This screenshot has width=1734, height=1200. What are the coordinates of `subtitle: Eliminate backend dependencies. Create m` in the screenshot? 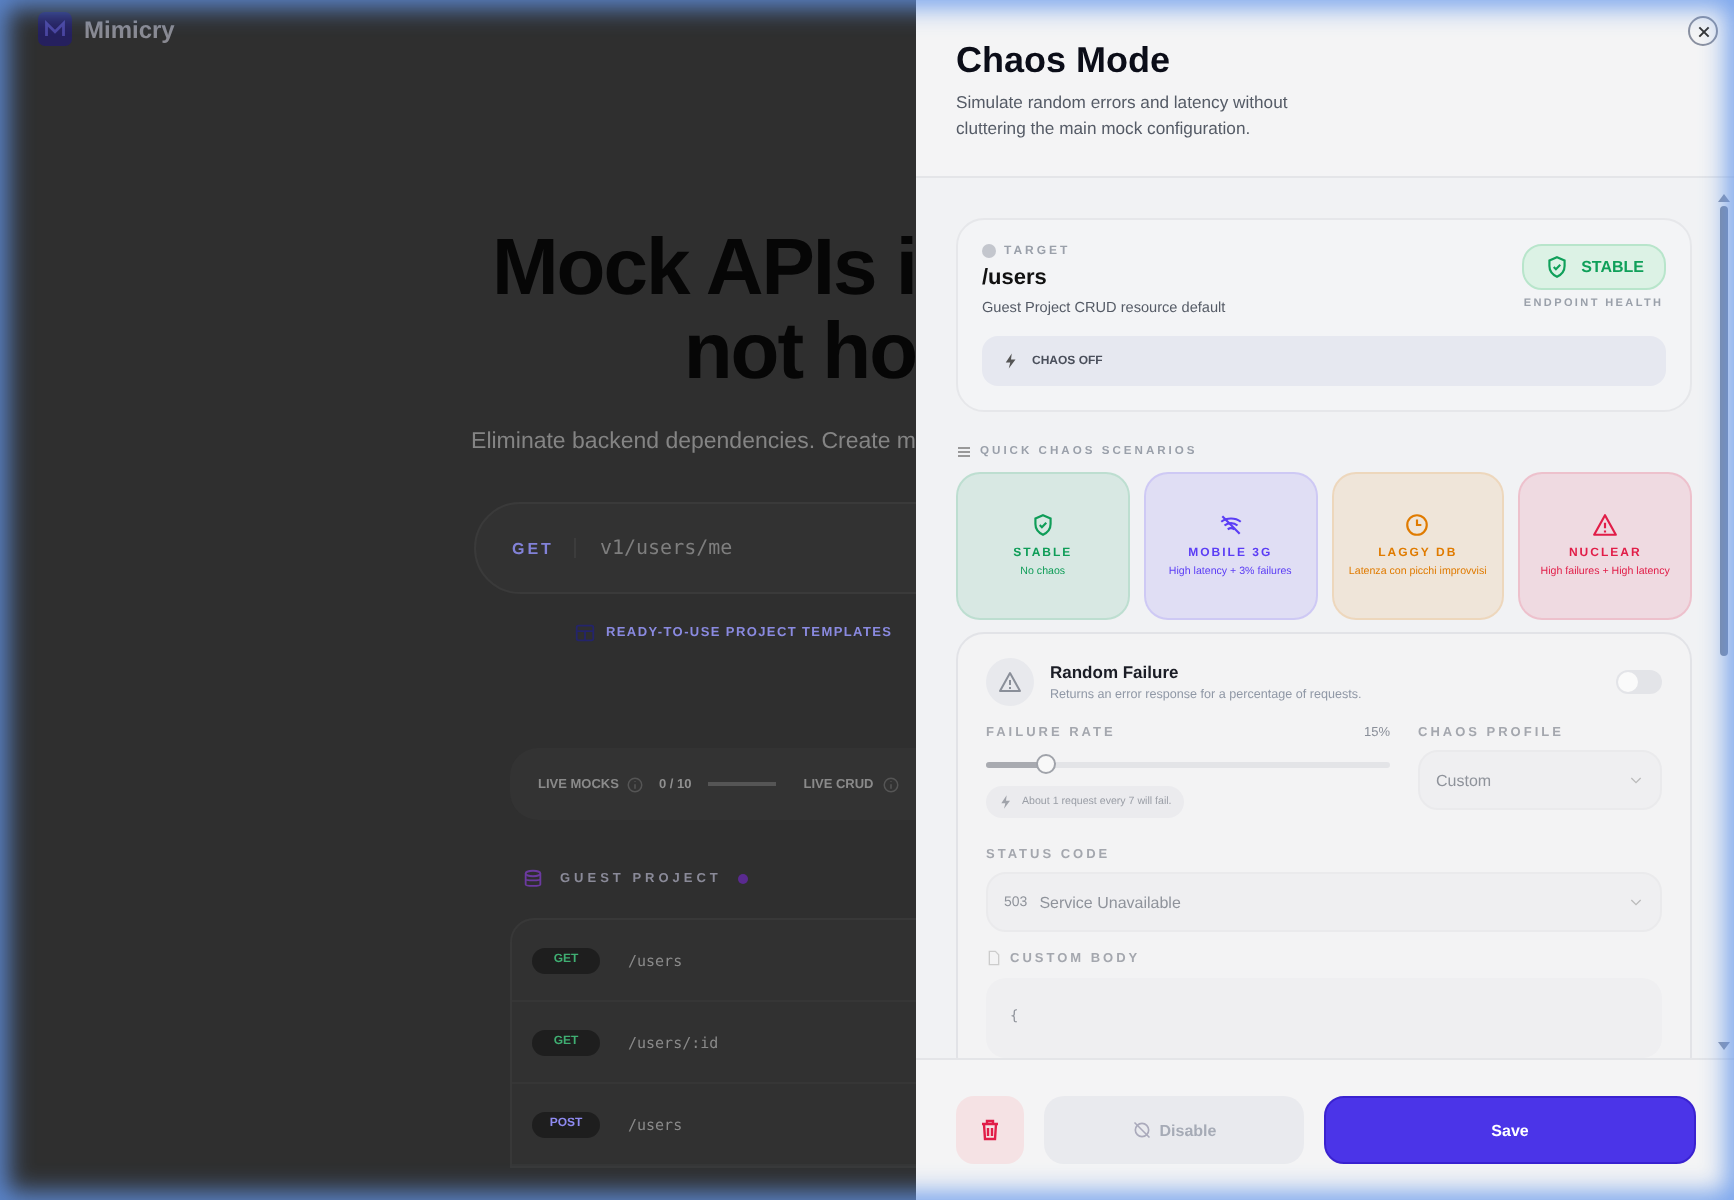 It's located at (693, 442).